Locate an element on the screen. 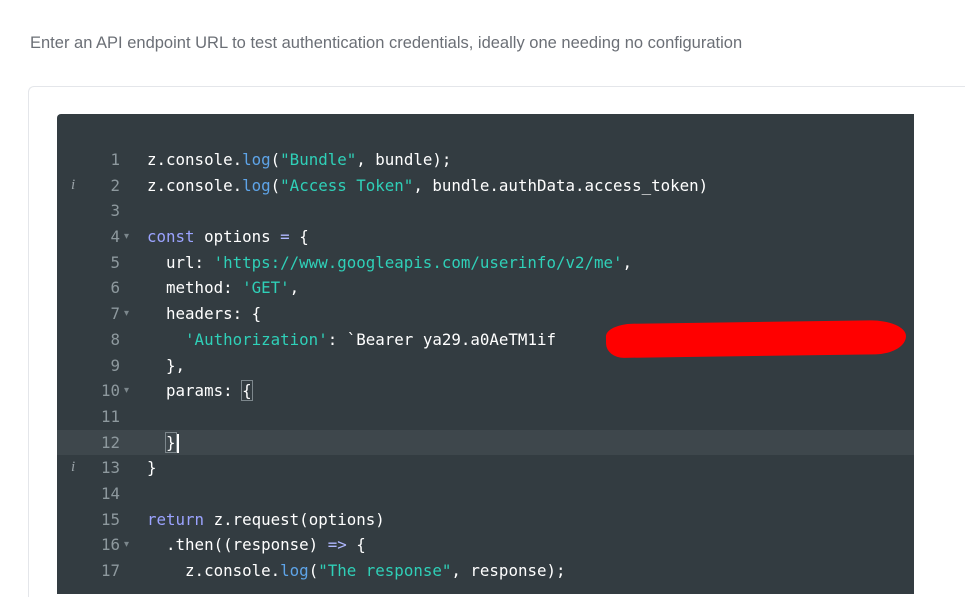 Image resolution: width=965 pixels, height=597 pixels. line-number: 9 is located at coordinates (115, 365).